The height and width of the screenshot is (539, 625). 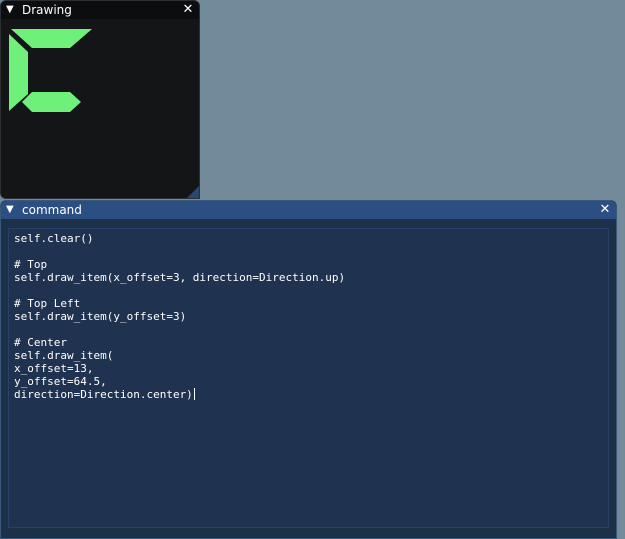 What do you see at coordinates (308, 210) in the screenshot?
I see `command-titlebar: ▼ command ✕` at bounding box center [308, 210].